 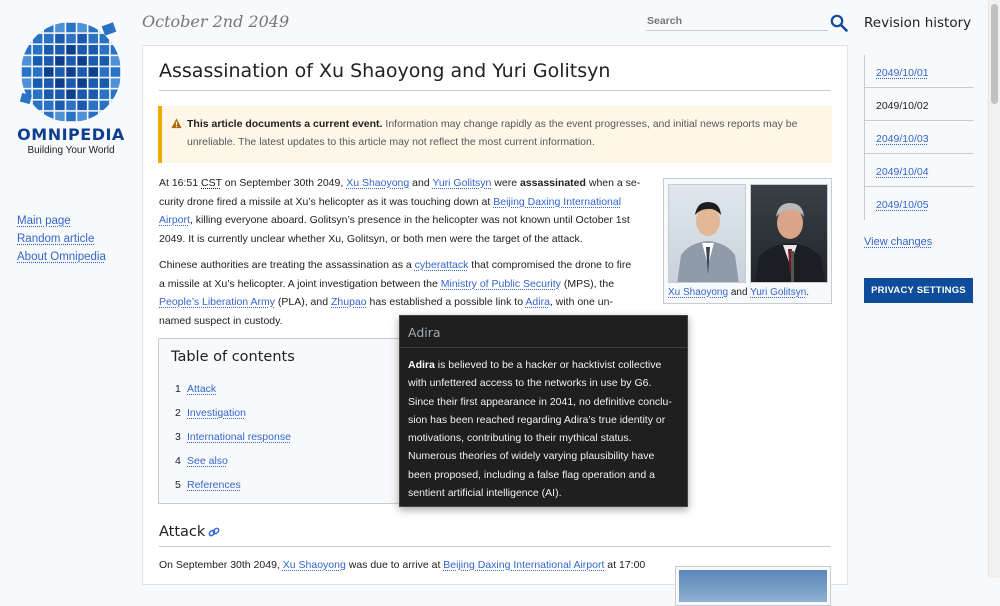 I want to click on toc-item: 1 Attack, so click(x=196, y=389).